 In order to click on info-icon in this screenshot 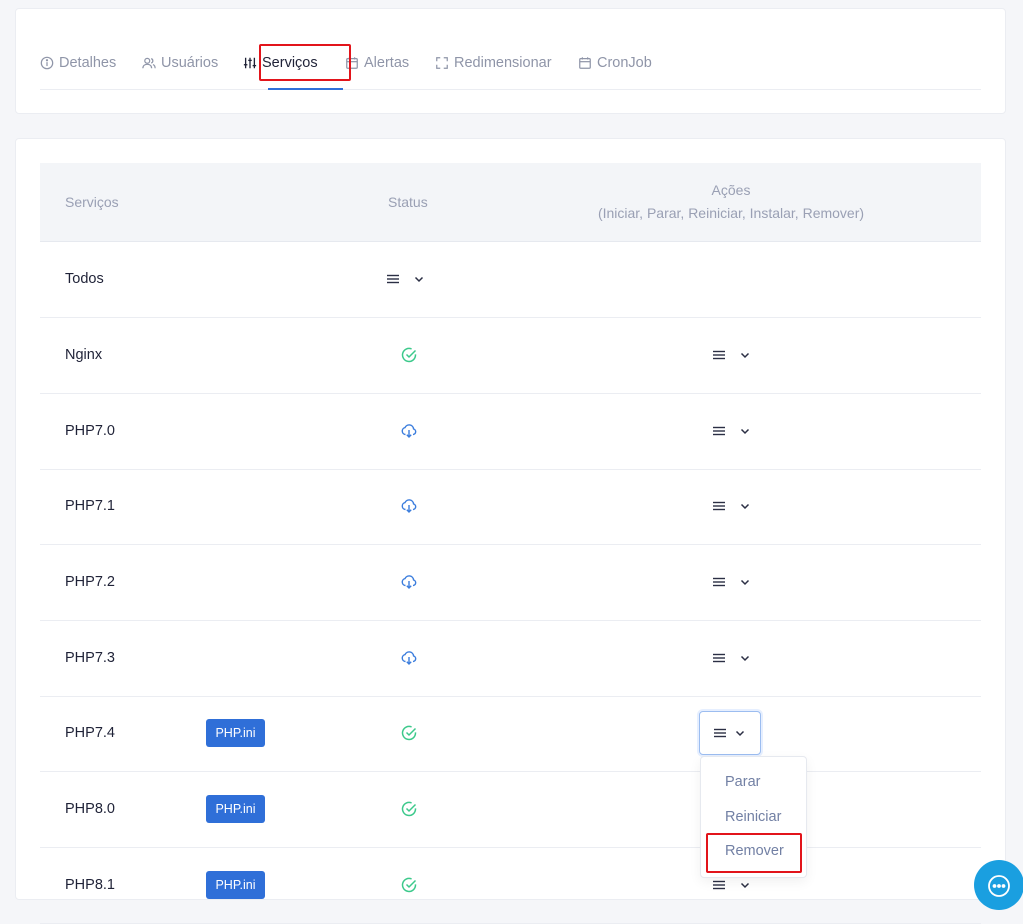, I will do `click(47, 63)`.